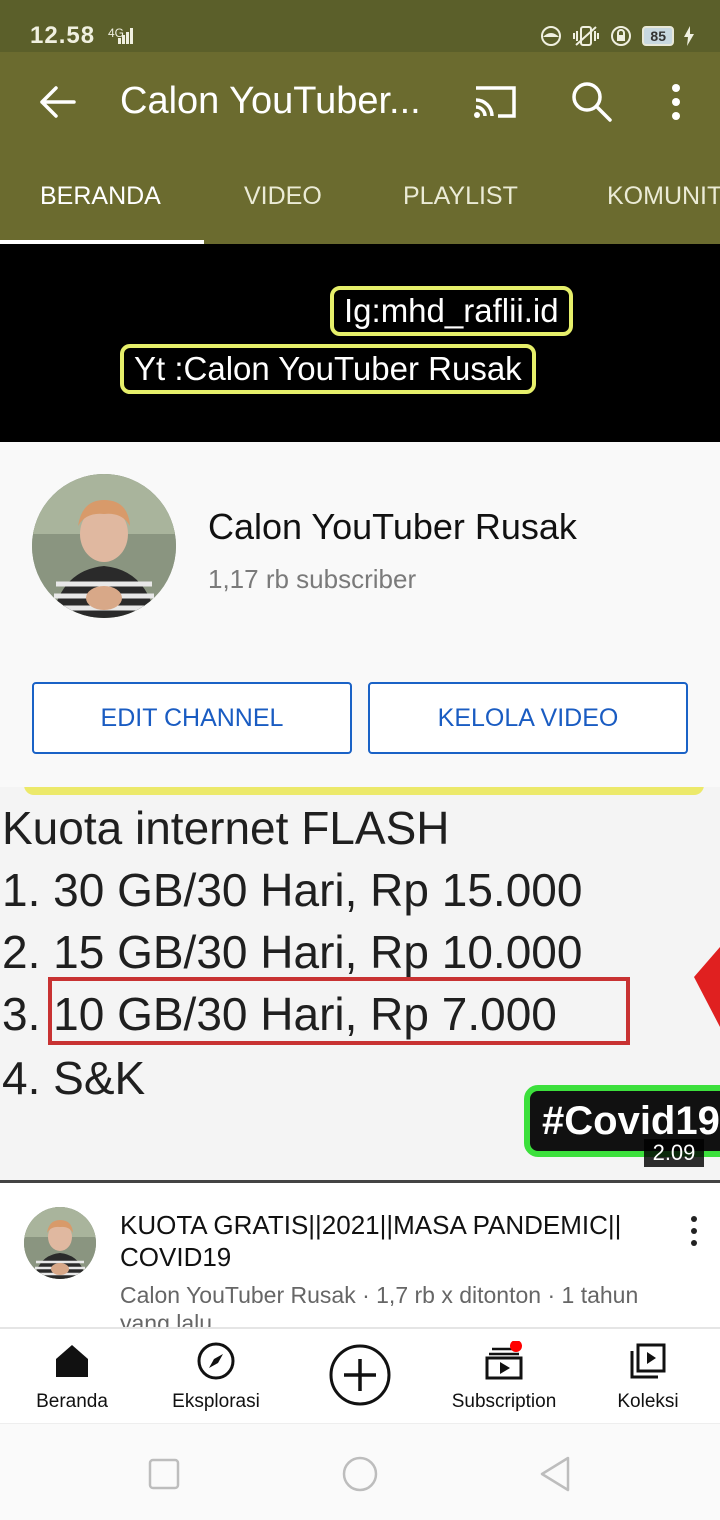 The height and width of the screenshot is (1520, 720). I want to click on system-navigation-bar, so click(360, 1471).